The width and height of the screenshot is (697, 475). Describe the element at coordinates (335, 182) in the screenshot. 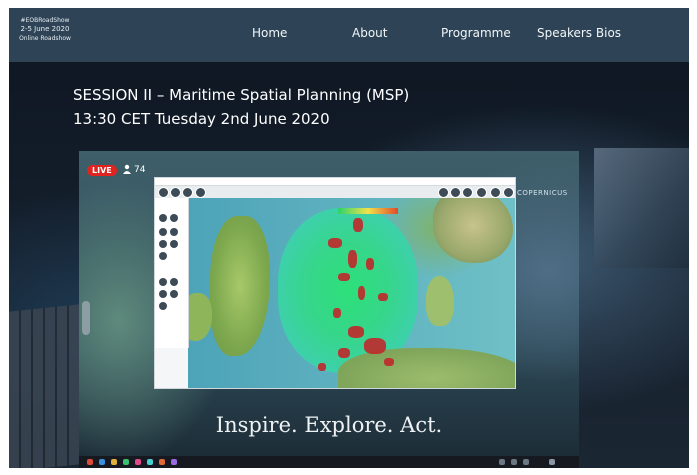

I see `app-titlebar` at that location.